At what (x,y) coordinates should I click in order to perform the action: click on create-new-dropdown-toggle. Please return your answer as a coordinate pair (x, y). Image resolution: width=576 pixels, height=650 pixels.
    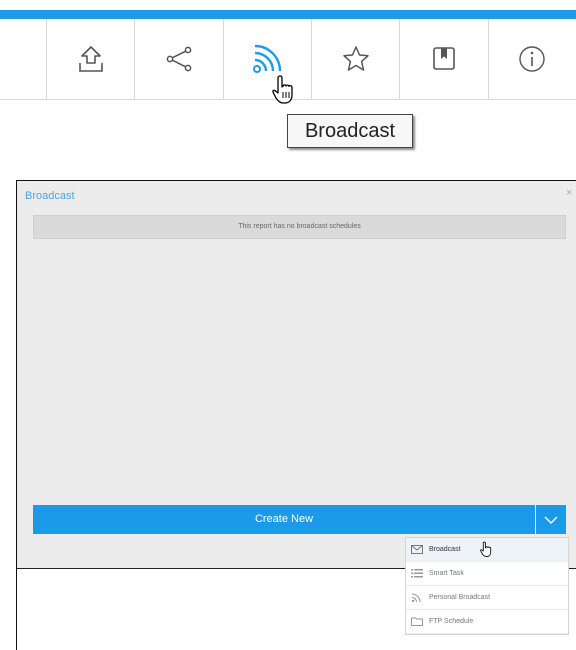
    Looking at the image, I should click on (551, 519).